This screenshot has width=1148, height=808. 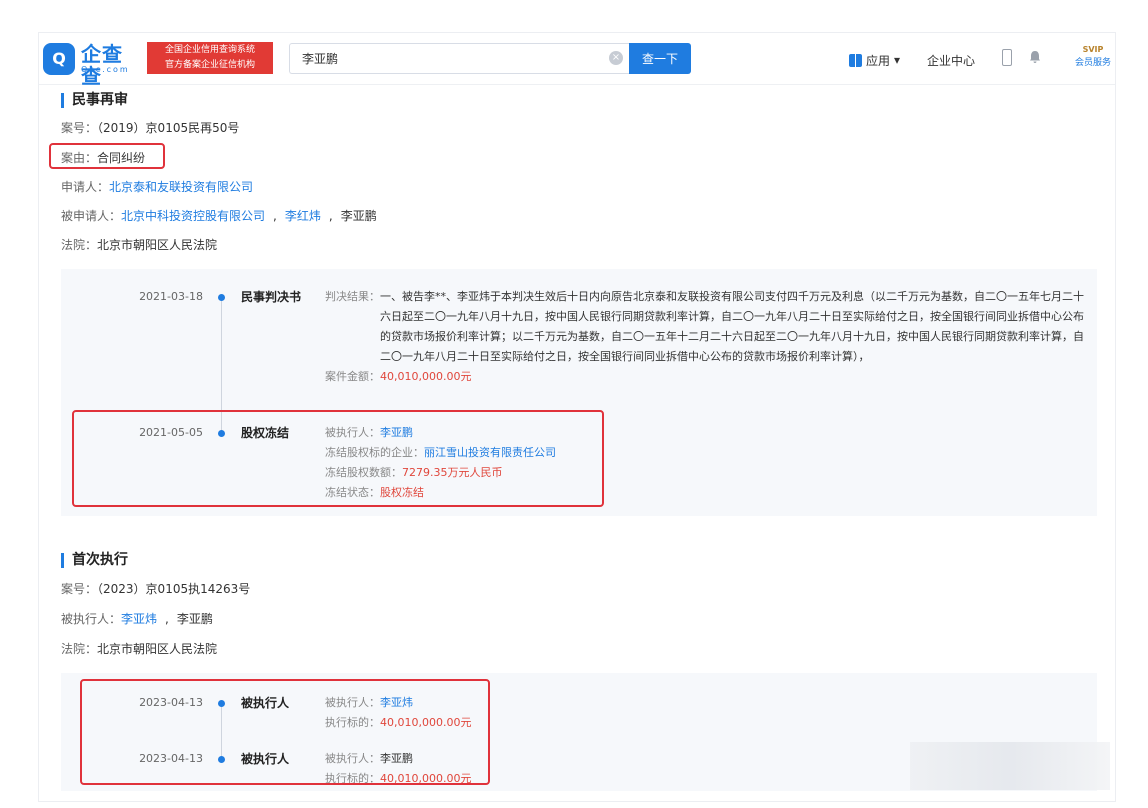 I want to click on event-date: 2021-05-05, so click(x=171, y=432).